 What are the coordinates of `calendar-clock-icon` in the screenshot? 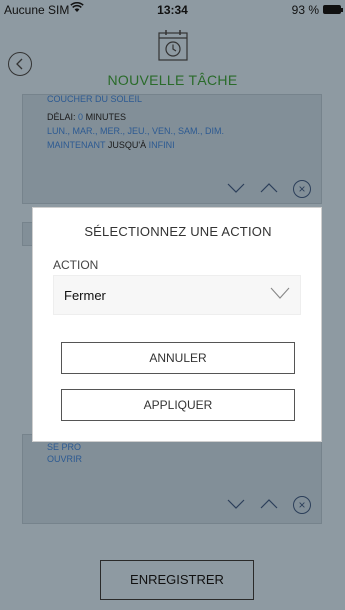 It's located at (173, 45).